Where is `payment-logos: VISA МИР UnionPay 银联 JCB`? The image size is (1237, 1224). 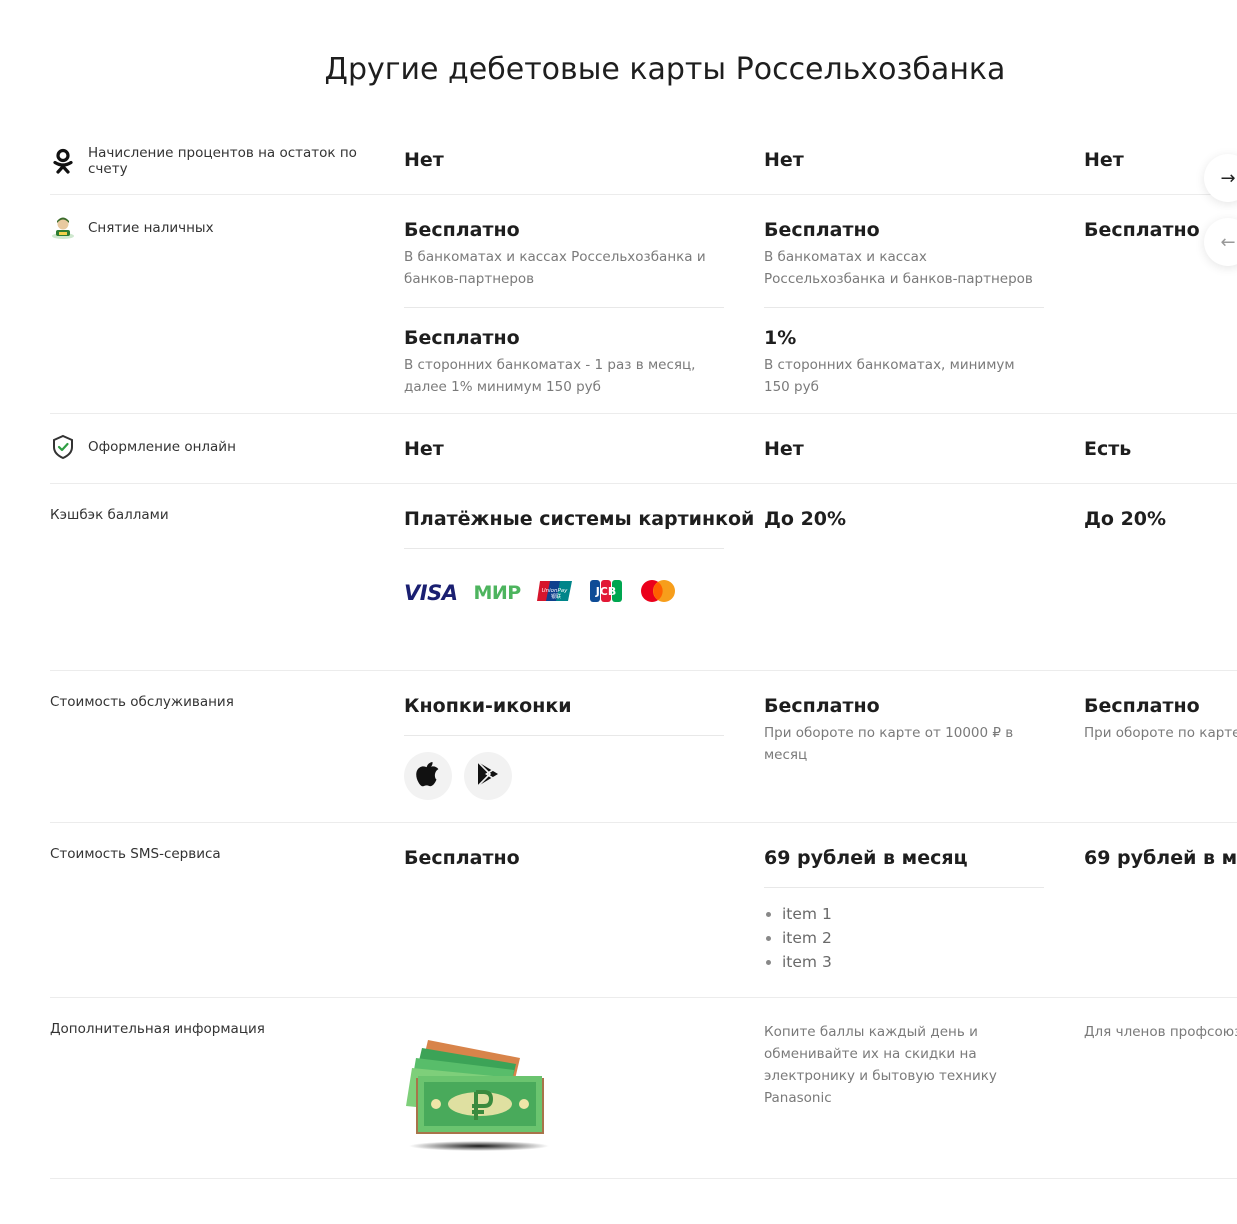
payment-logos: VISA МИР UnionPay 银联 JCB is located at coordinates (564, 593).